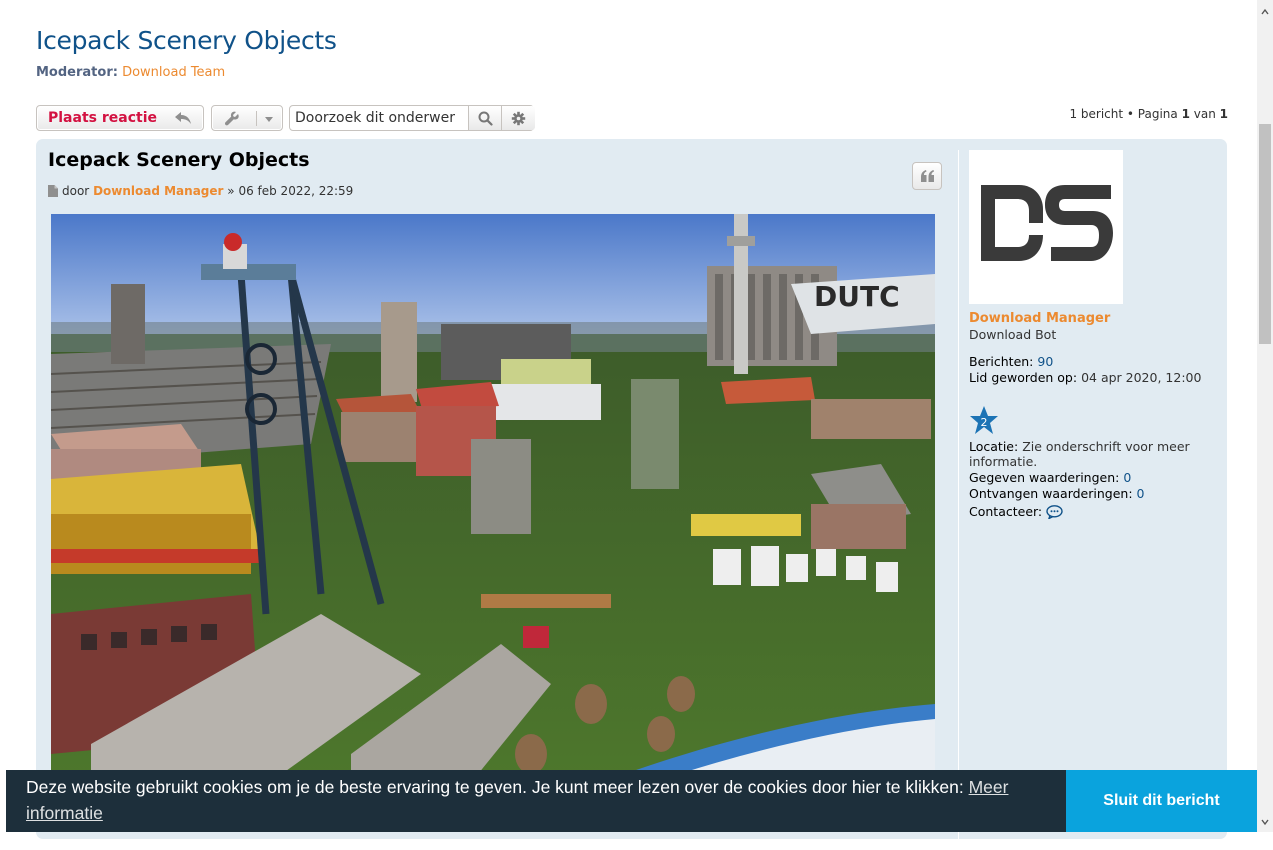 This screenshot has height=850, width=1273. Describe the element at coordinates (186, 40) in the screenshot. I see `topic-title: Icepack Scenery Objects` at that location.